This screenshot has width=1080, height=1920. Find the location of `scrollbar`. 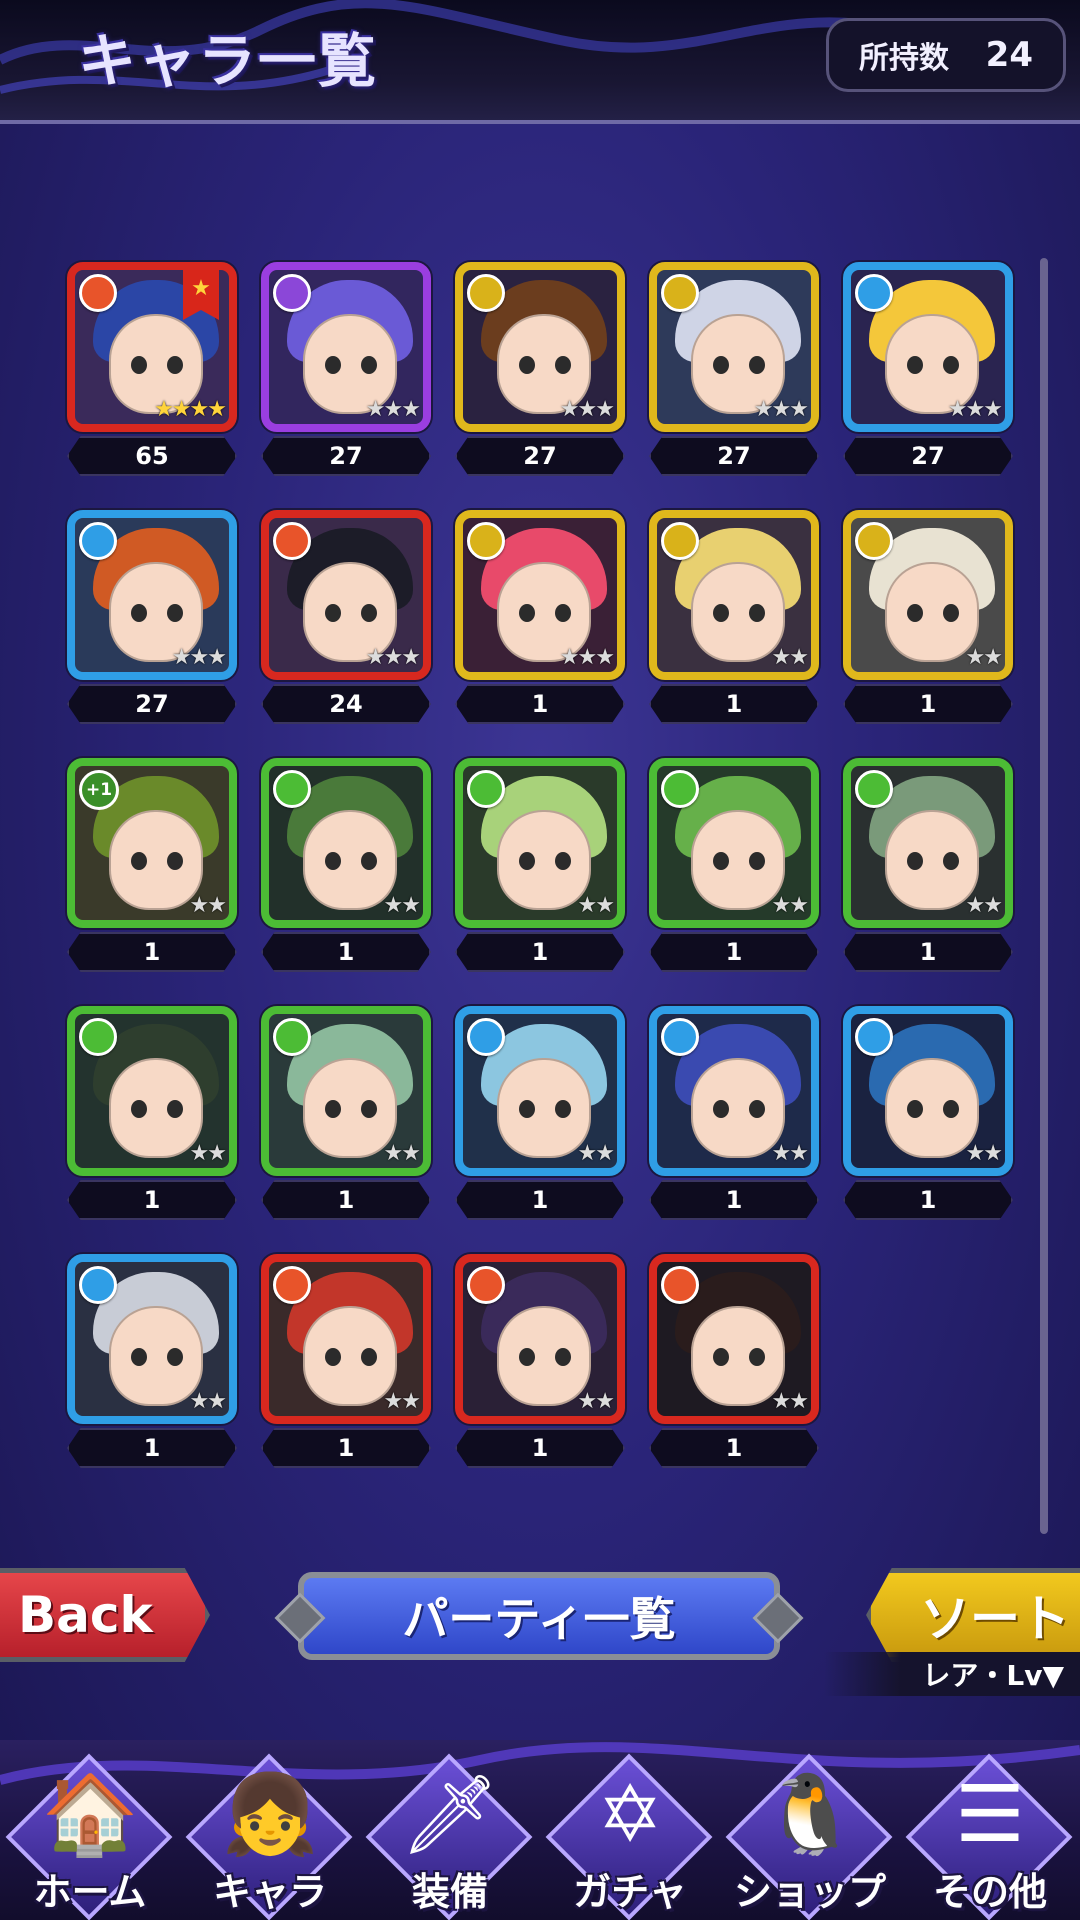

scrollbar is located at coordinates (1044, 896).